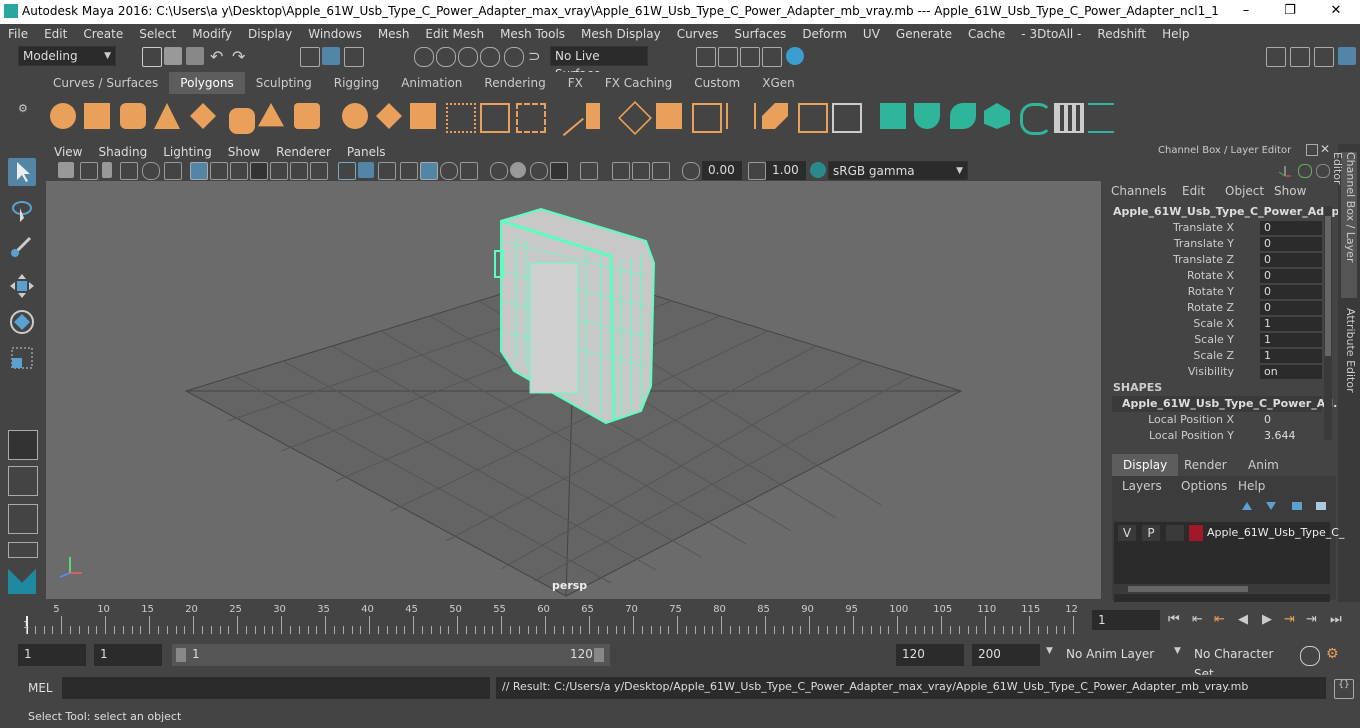 Image resolution: width=1360 pixels, height=728 pixels. What do you see at coordinates (1315, 621) in the screenshot?
I see `step-forward-frame-icon: ⇥` at bounding box center [1315, 621].